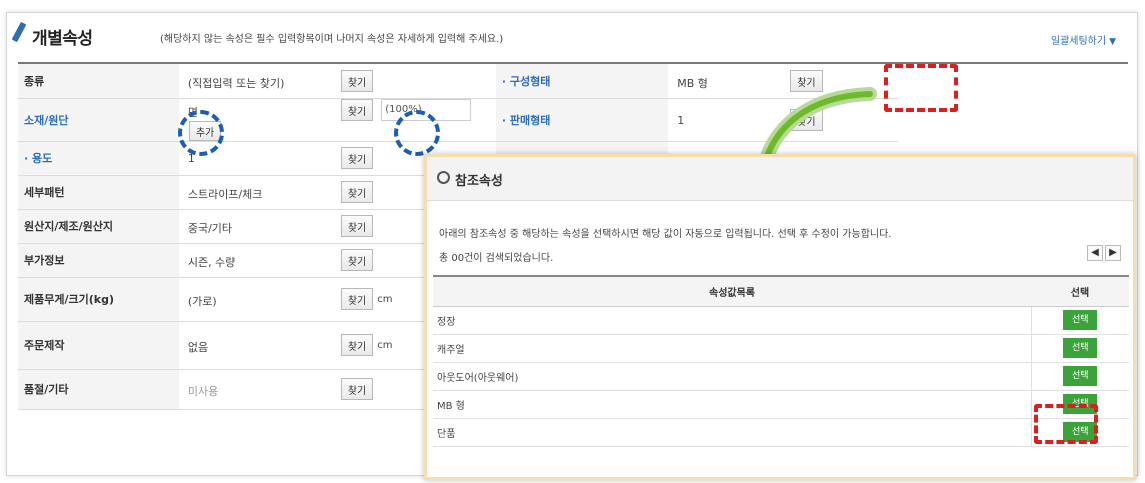 This screenshot has width=1145, height=483. What do you see at coordinates (98, 192) in the screenshot?
I see `attr-label: 세부패턴` at bounding box center [98, 192].